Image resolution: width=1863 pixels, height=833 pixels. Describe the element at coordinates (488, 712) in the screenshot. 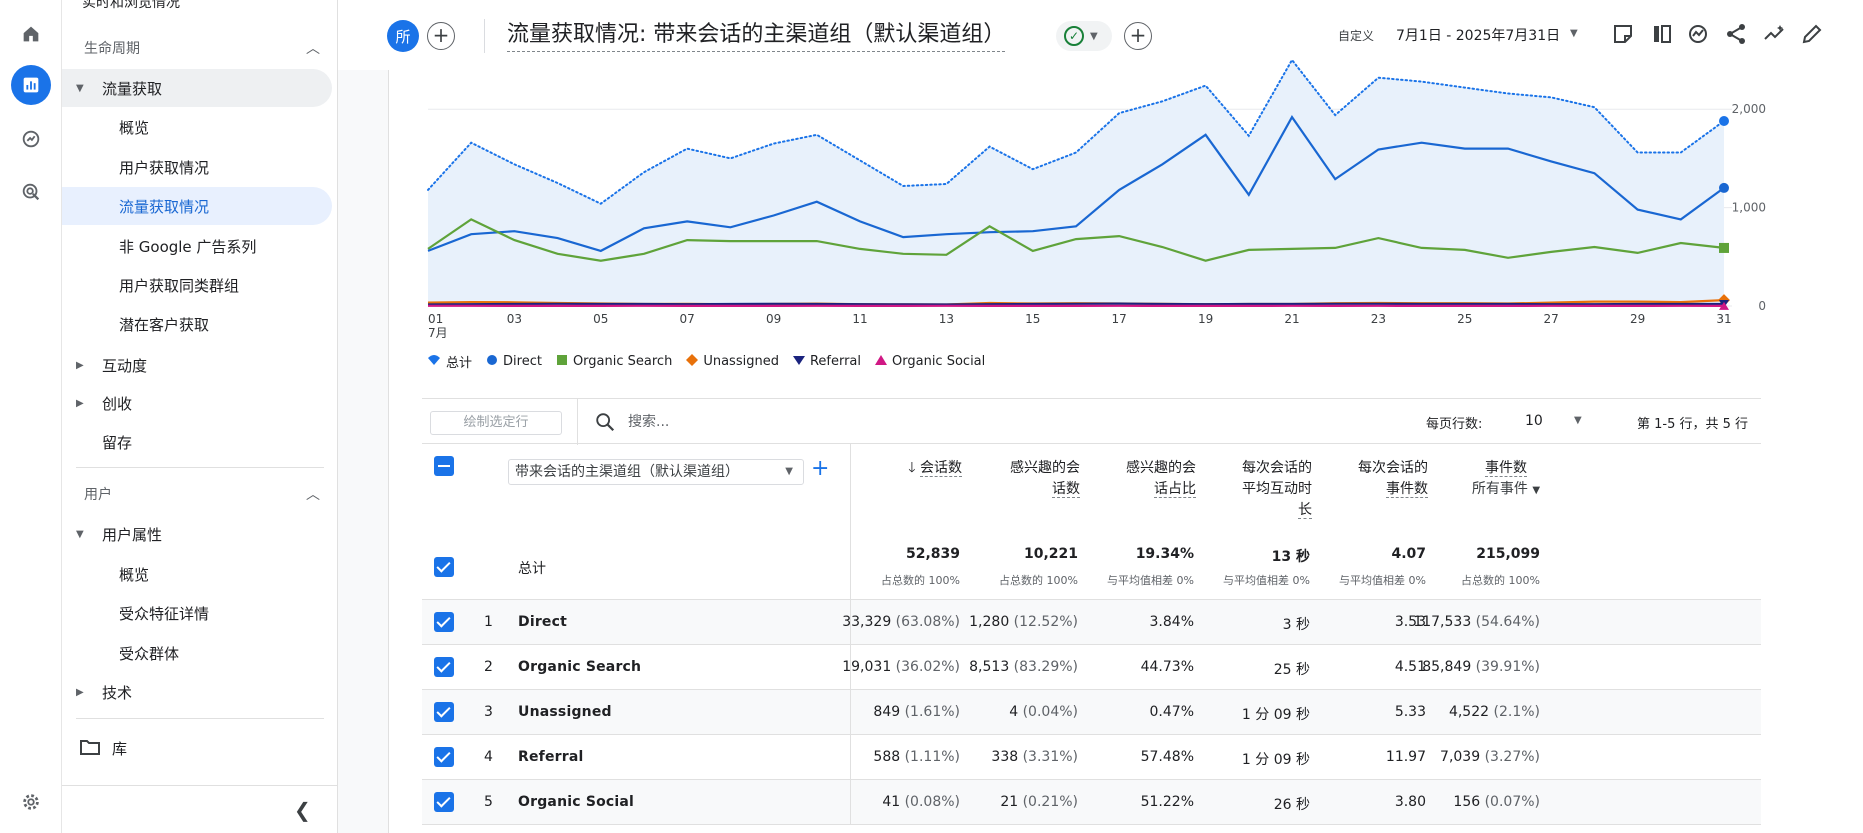

I see `row-index: 3` at that location.